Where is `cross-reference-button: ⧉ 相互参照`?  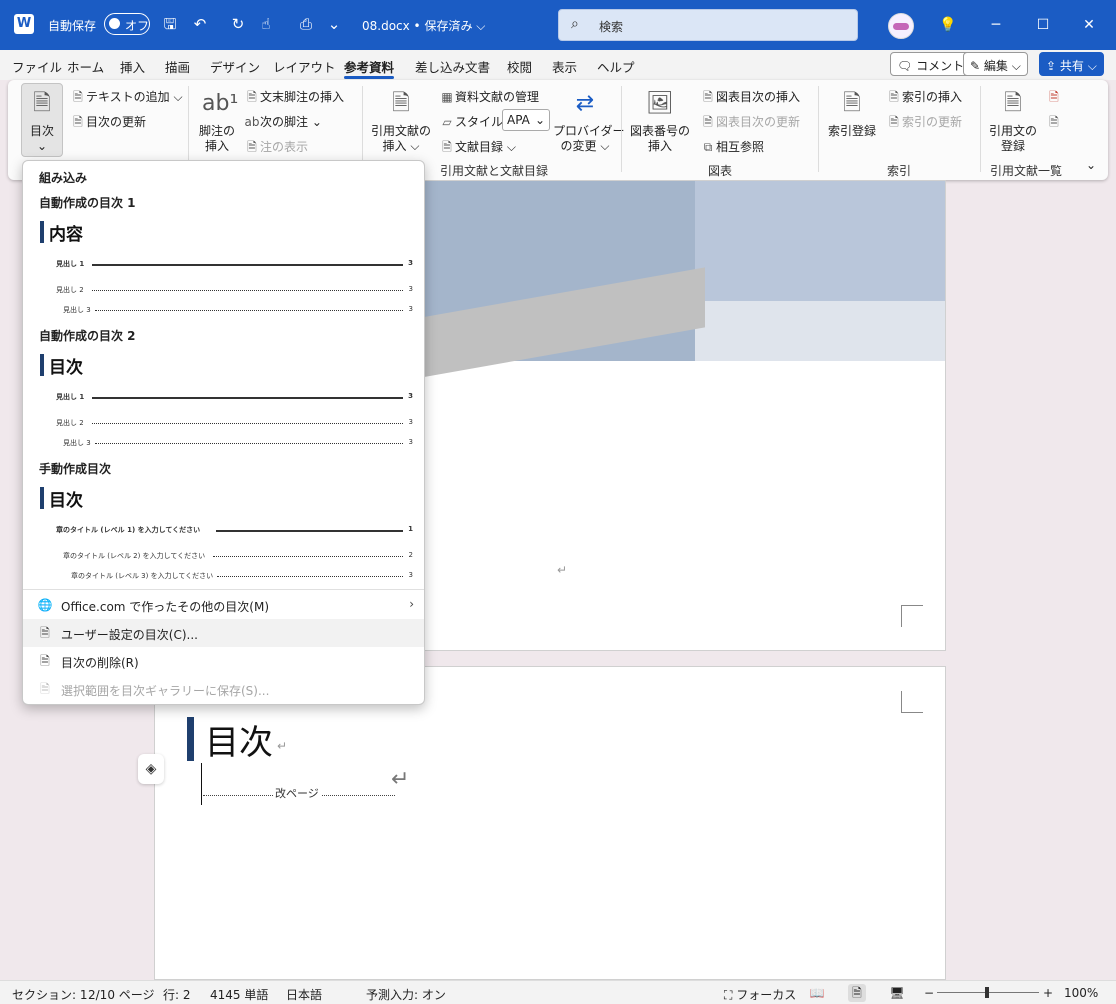
cross-reference-button: ⧉ 相互参照 is located at coordinates (732, 146).